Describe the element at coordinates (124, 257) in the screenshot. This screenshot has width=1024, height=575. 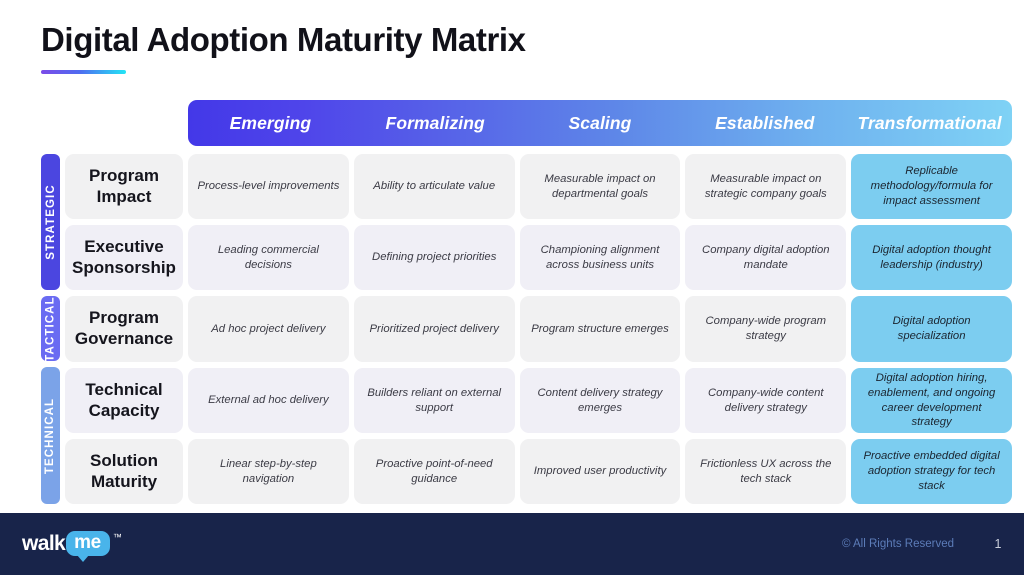
I see `row-label-executive-sponsorship: Executive Sponsorship` at that location.